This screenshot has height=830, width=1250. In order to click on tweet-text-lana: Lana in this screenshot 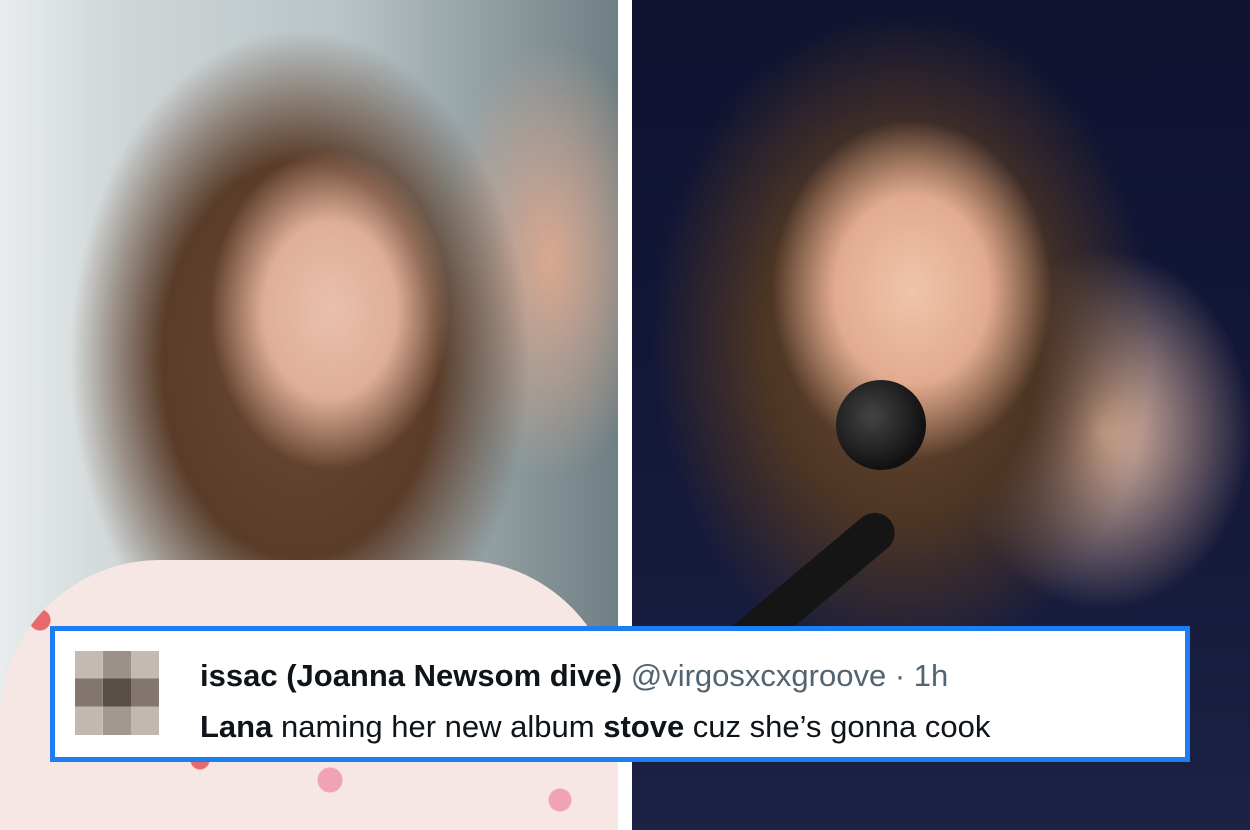, I will do `click(236, 726)`.